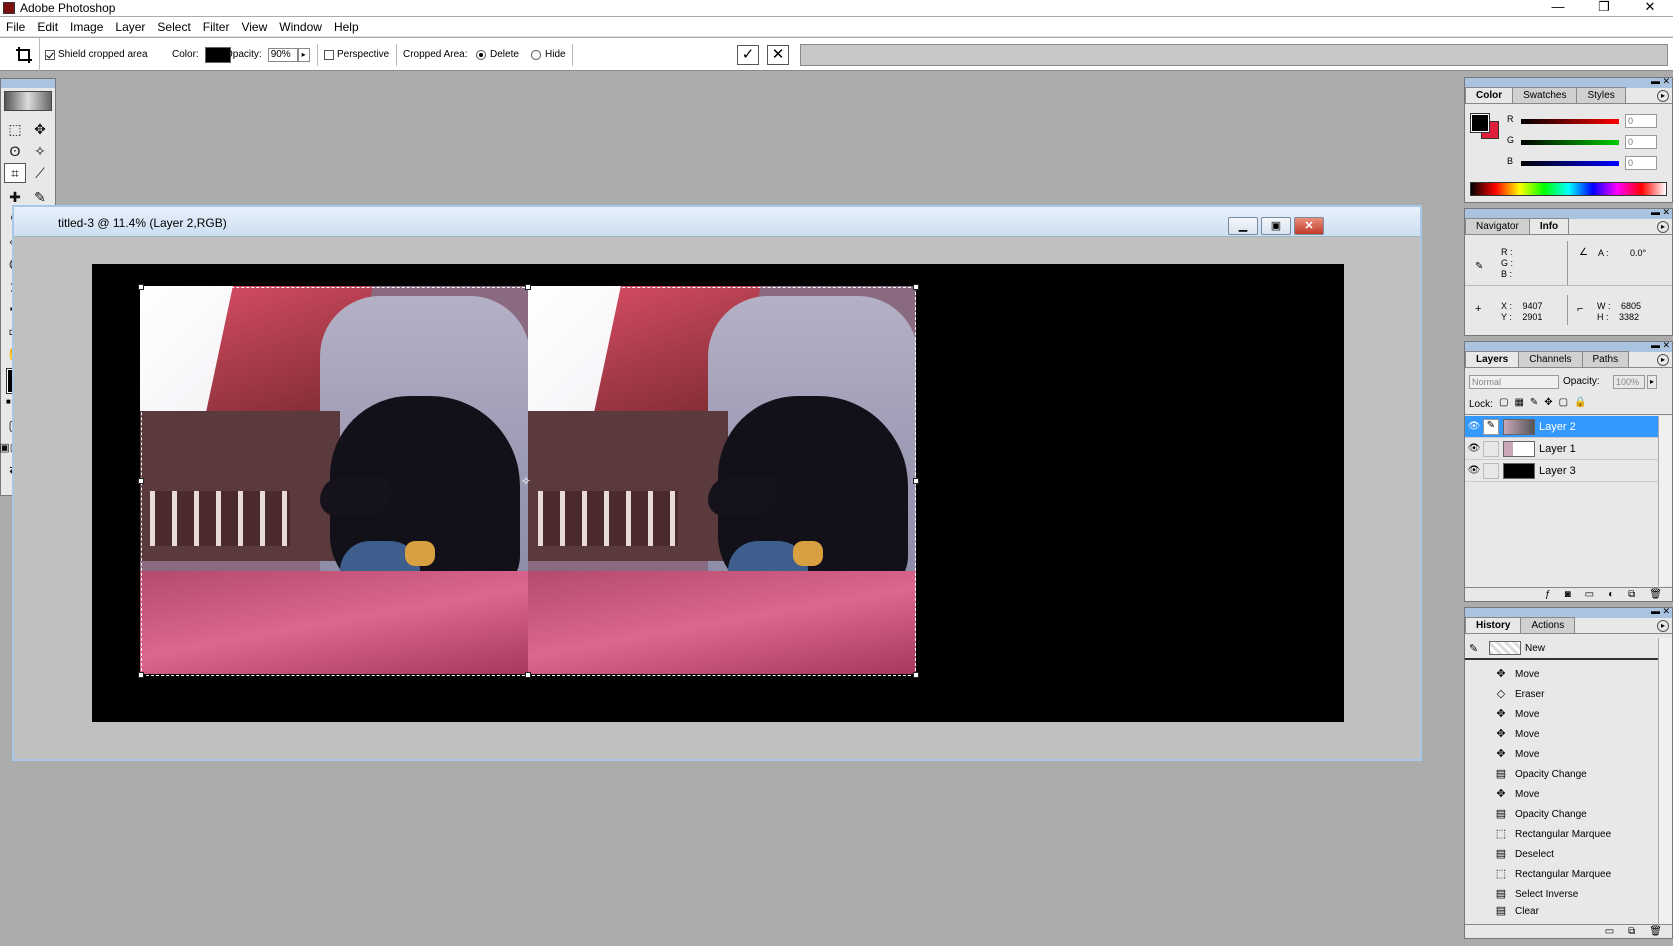 The height and width of the screenshot is (946, 1673). Describe the element at coordinates (1570, 121) in the screenshot. I see `r-slider` at that location.